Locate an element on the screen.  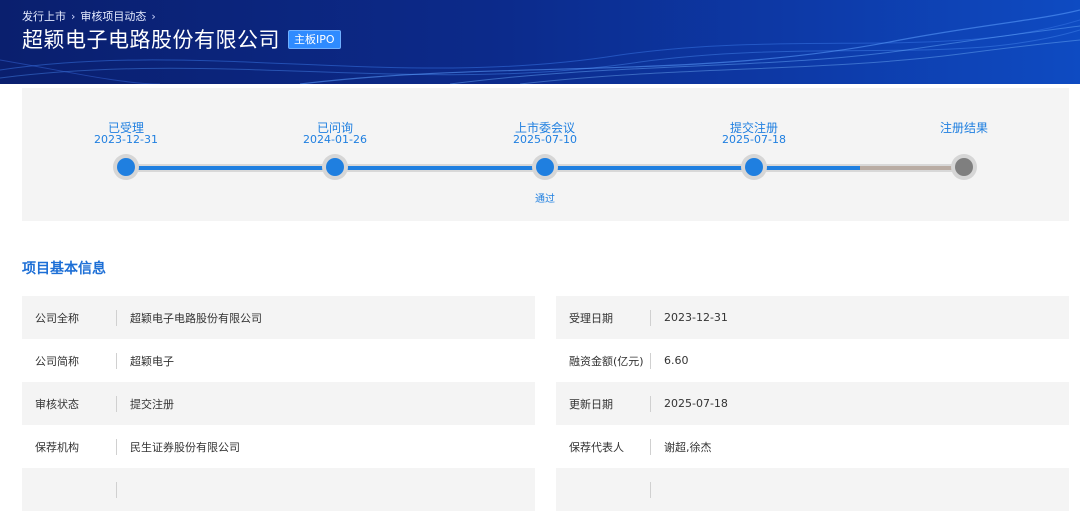
info-key: 保荐代表人 is located at coordinates (596, 447).